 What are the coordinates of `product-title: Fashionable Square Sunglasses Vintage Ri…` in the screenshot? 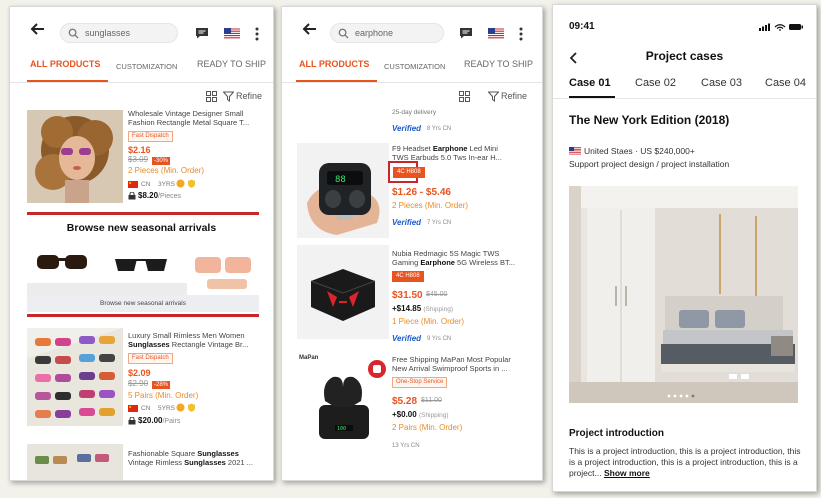 It's located at (190, 458).